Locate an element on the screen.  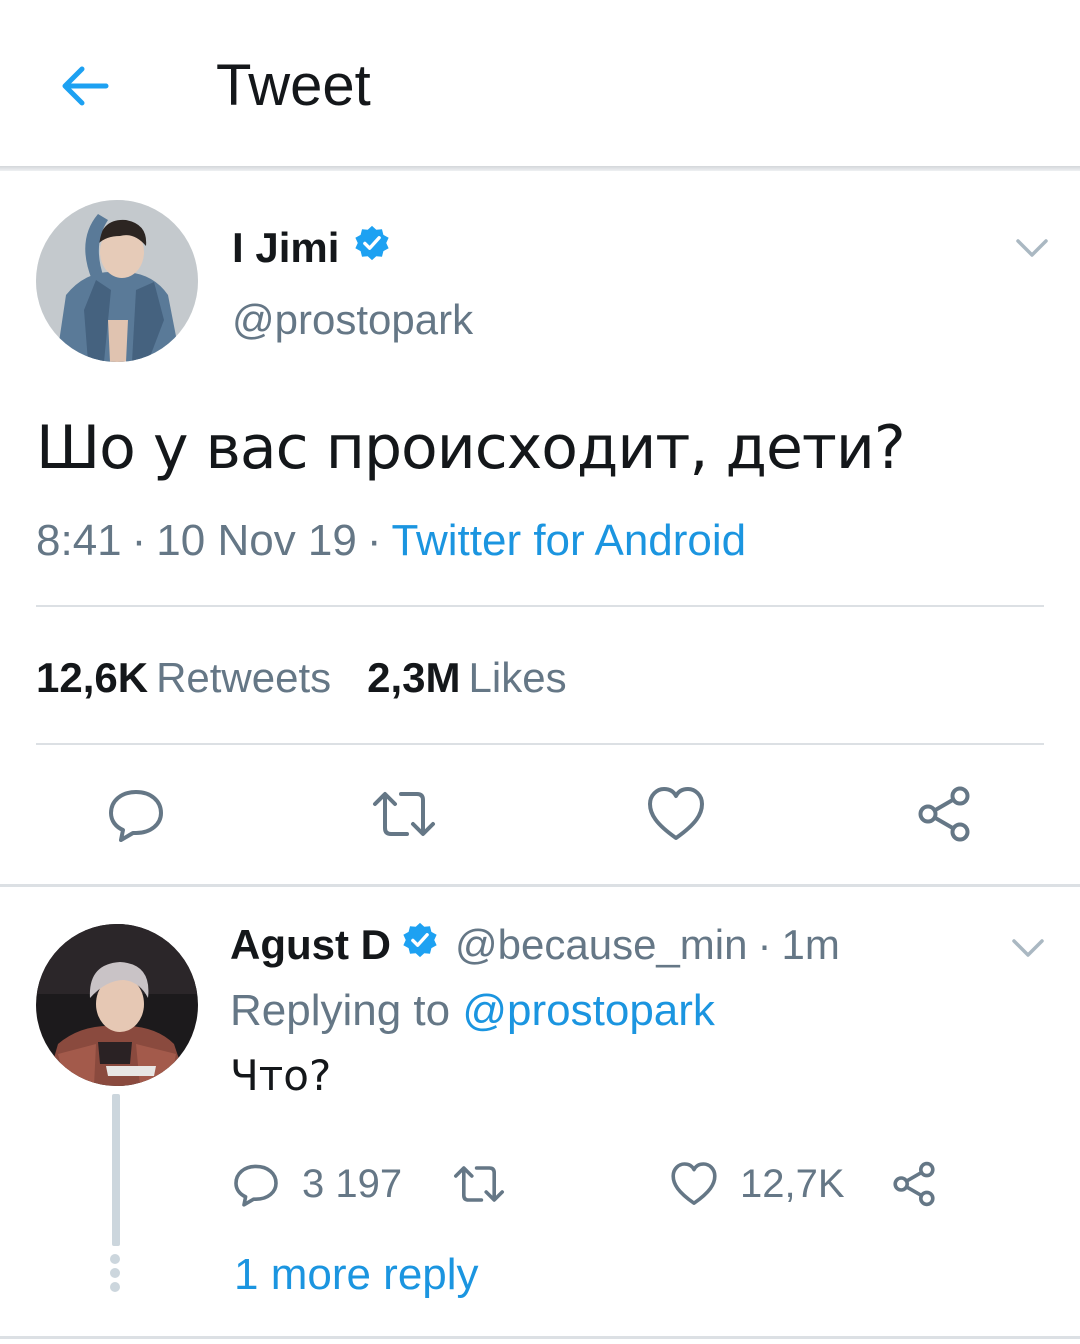
reply-options-button is located at coordinates (1028, 948).